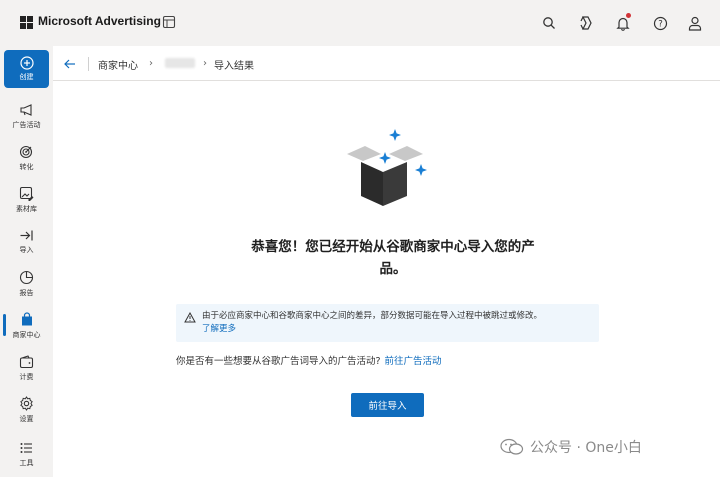  Describe the element at coordinates (26, 250) in the screenshot. I see `sidebar-item-label: 导入` at that location.